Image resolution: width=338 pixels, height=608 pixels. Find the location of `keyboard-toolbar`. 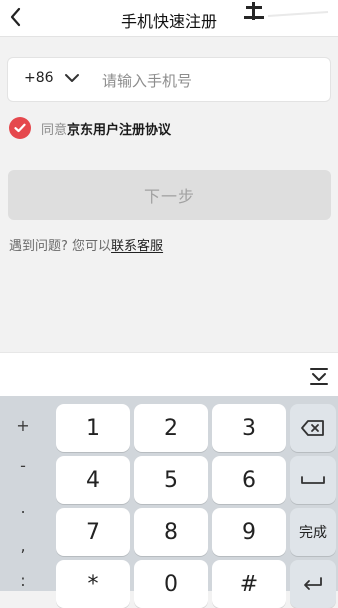

keyboard-toolbar is located at coordinates (169, 374).